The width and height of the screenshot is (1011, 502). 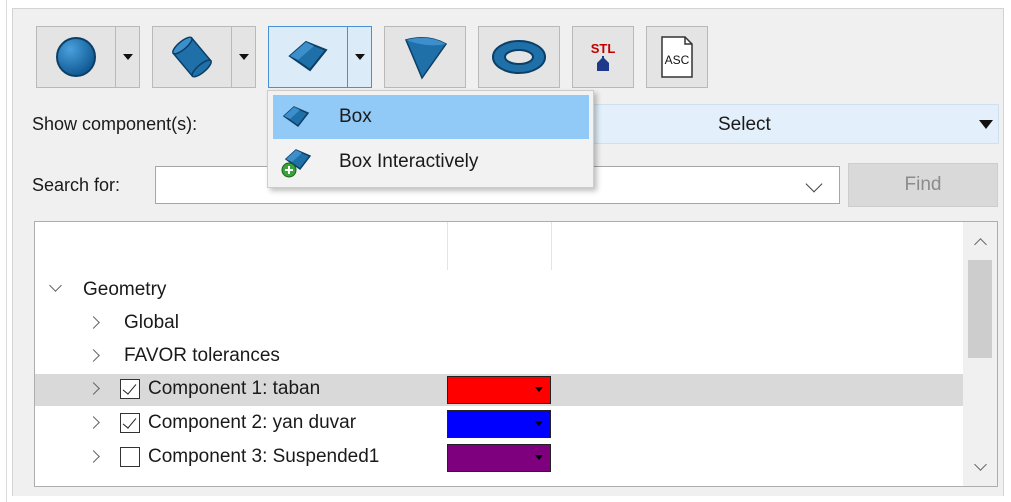 I want to click on torus-icon, so click(x=519, y=57).